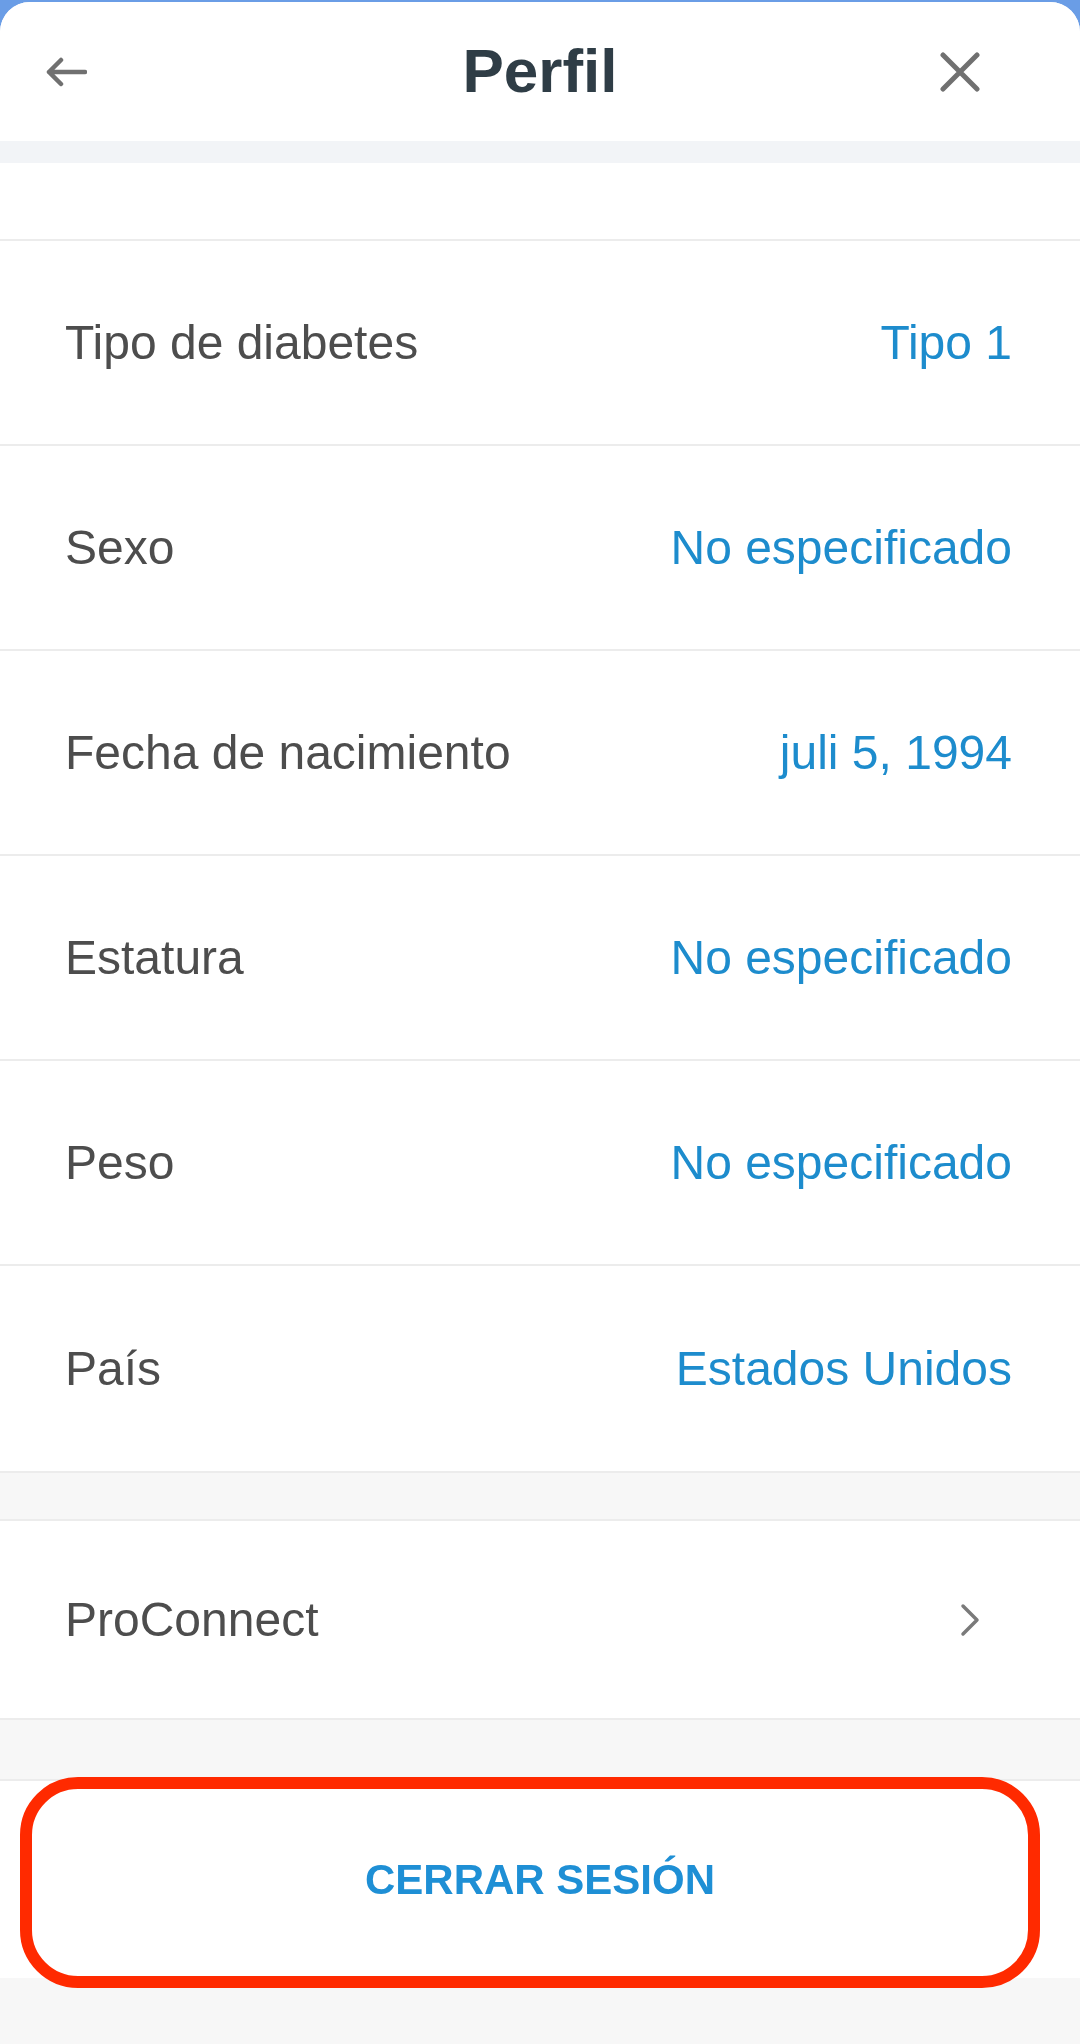 Image resolution: width=1080 pixels, height=2044 pixels. I want to click on logout-button: CERRAR SESIÓN, so click(540, 1879).